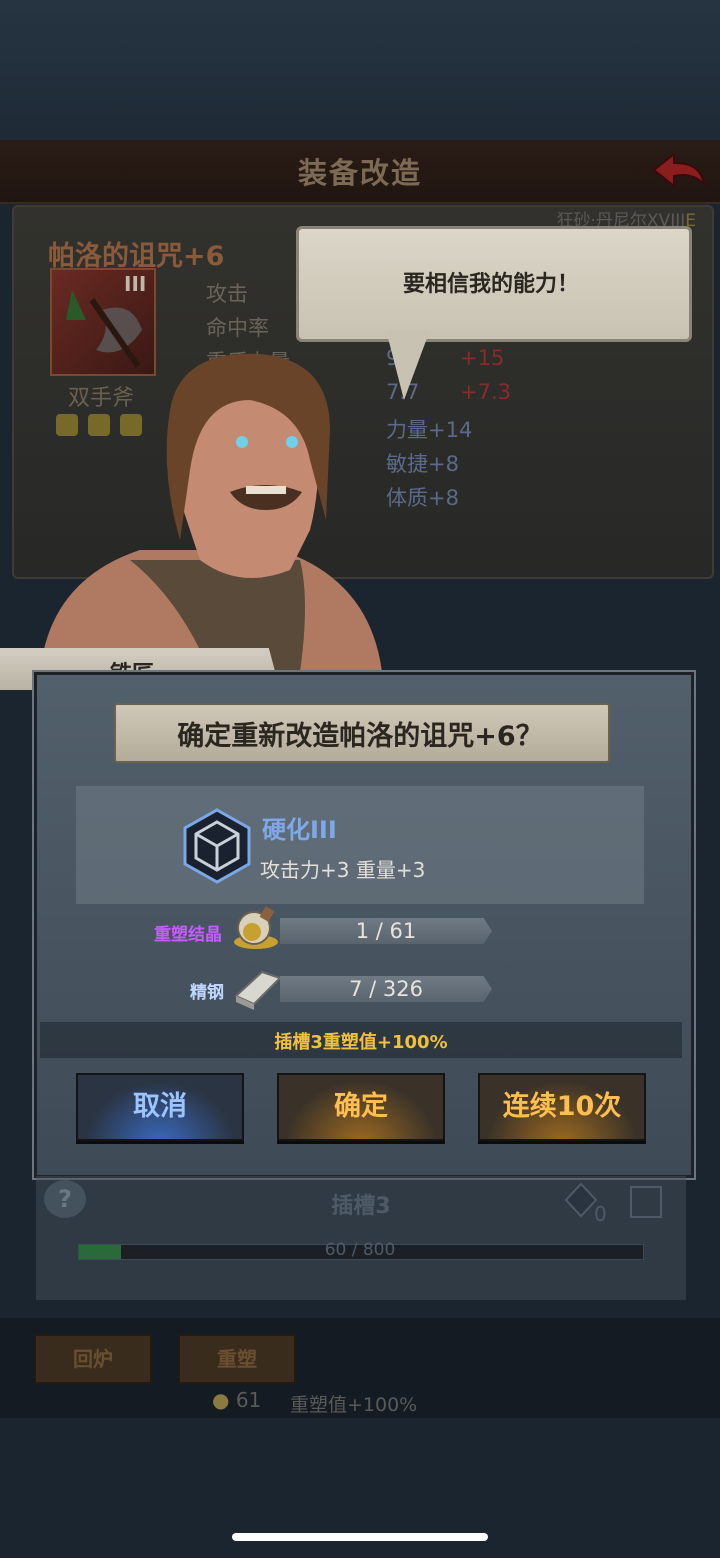 The height and width of the screenshot is (1558, 720). Describe the element at coordinates (160, 1107) in the screenshot. I see `cancel-button: 取消` at that location.